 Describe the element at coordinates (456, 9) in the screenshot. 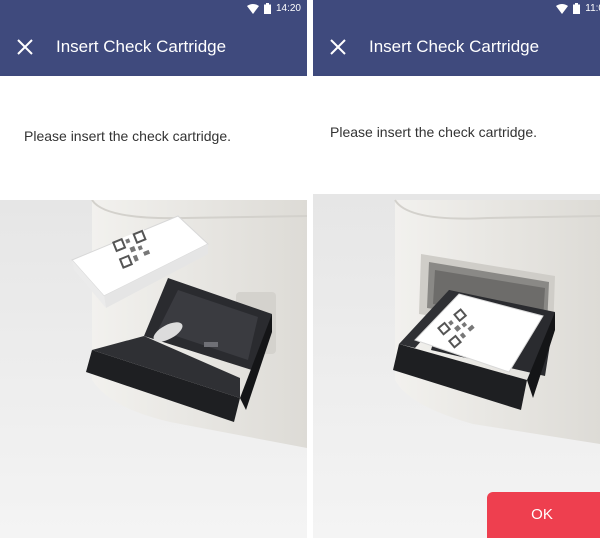

I see `status-bar: 11:0` at that location.